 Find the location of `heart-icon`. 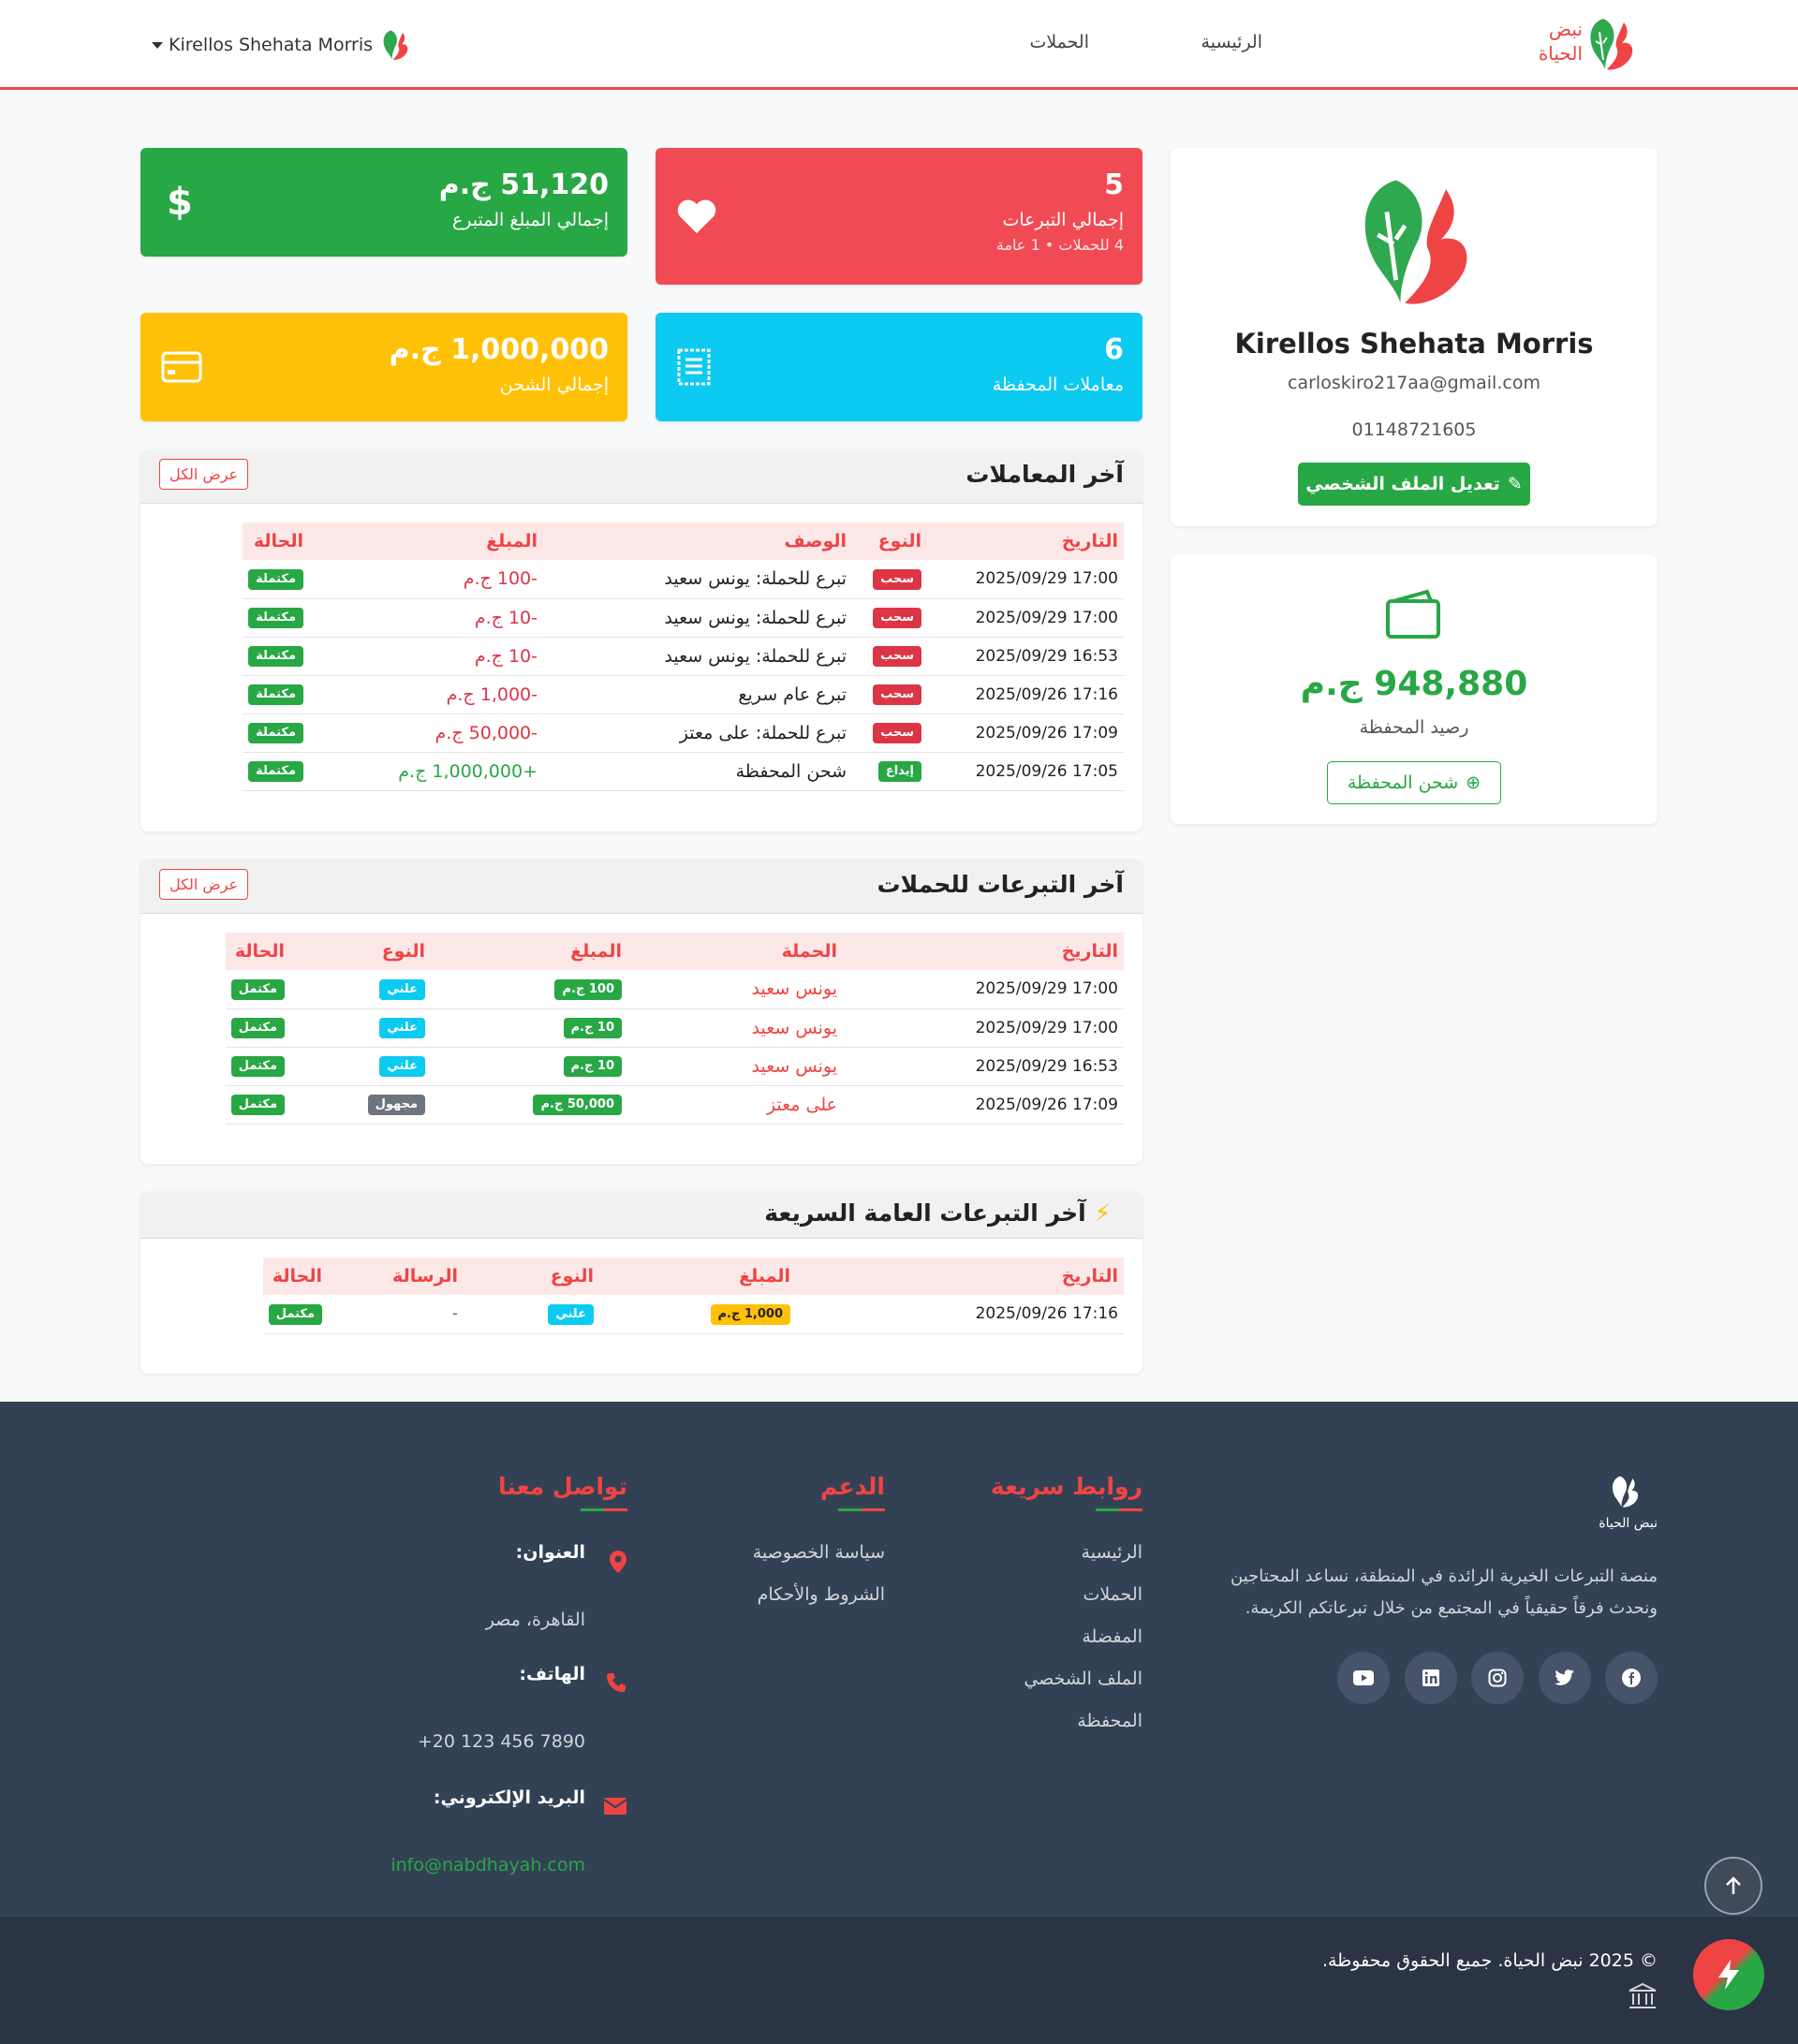

heart-icon is located at coordinates (696, 217).